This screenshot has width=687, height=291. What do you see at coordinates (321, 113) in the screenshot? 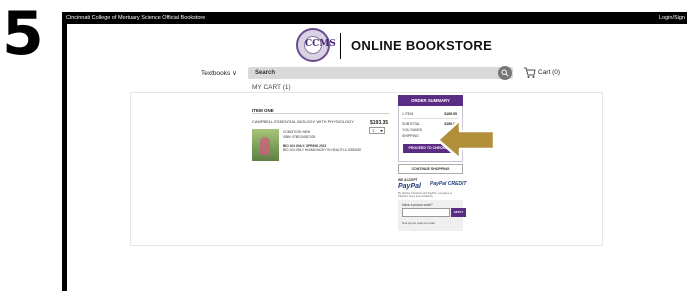
I see `item-divider` at bounding box center [321, 113].